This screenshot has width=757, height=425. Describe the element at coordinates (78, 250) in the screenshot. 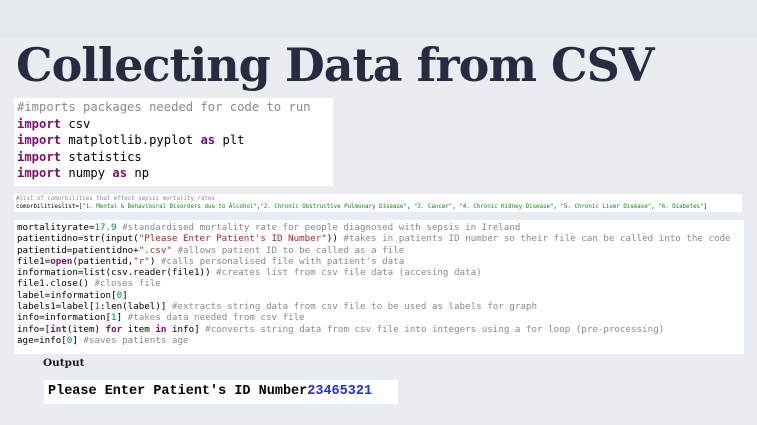

I see `code-token: patientid=patientidno+` at that location.